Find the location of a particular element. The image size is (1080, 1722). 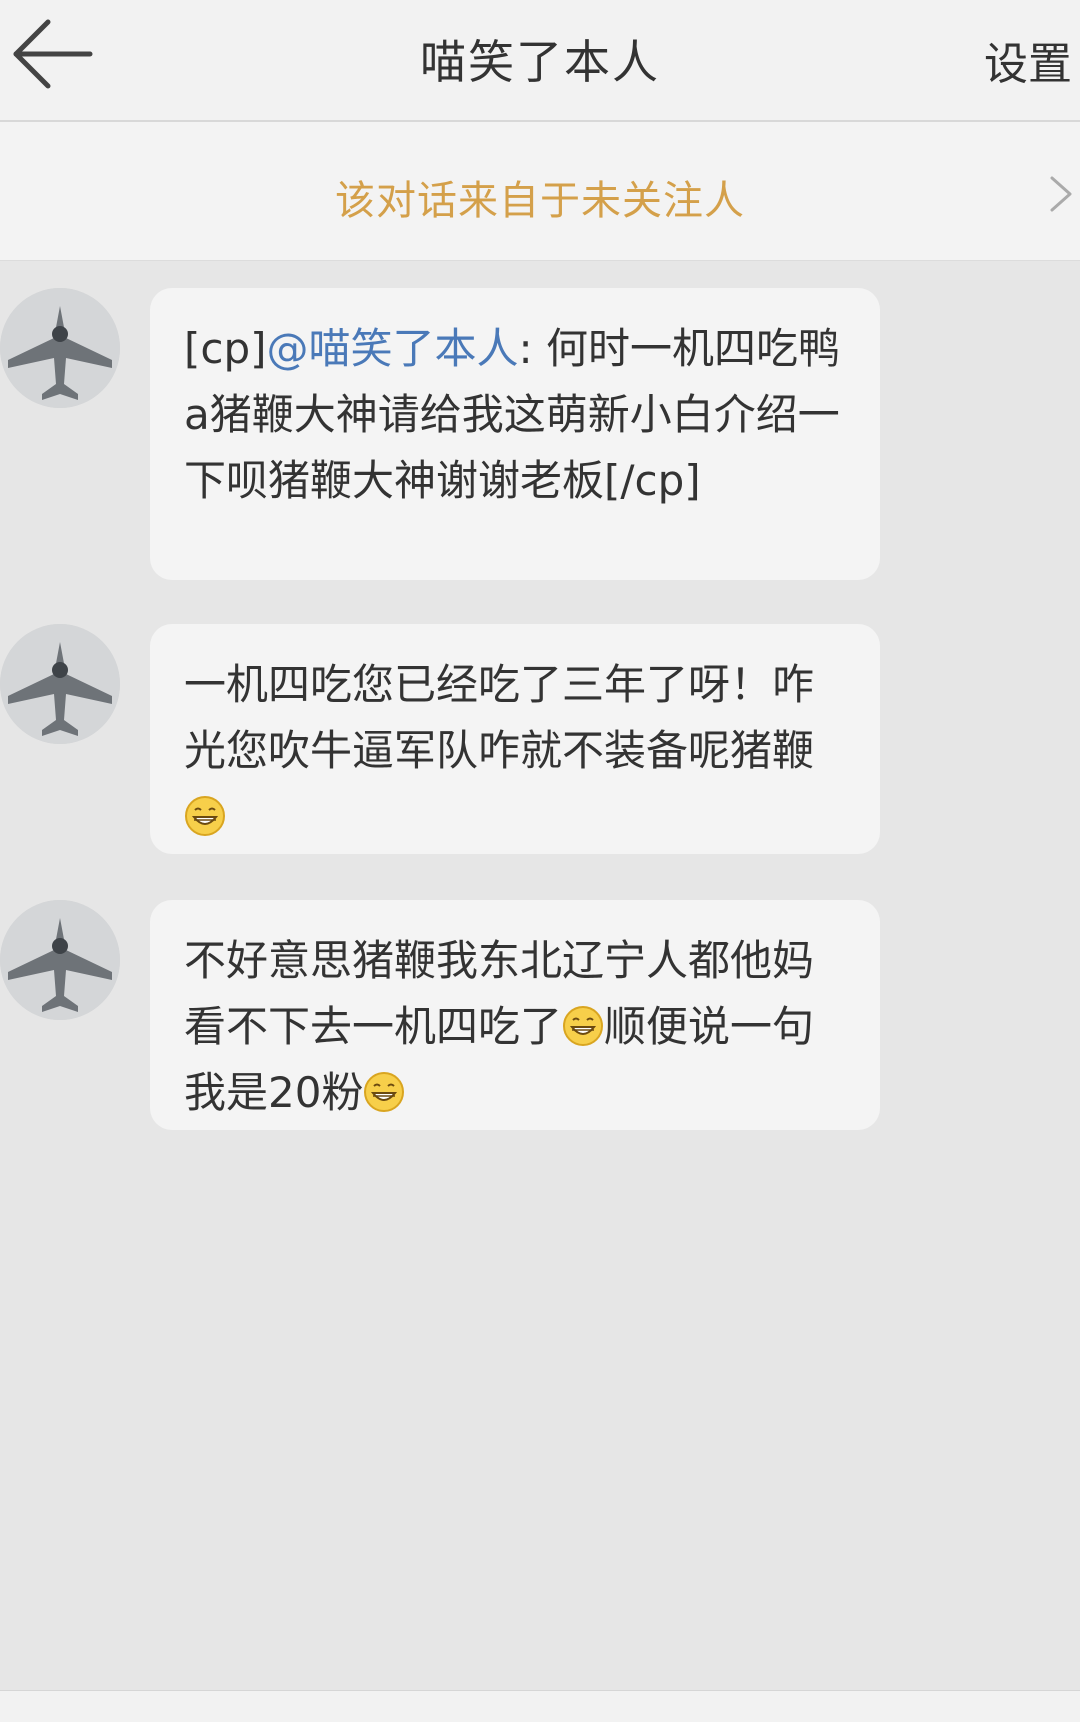

unfollowed-notice-bar: 该对话来自于未关注人 is located at coordinates (540, 191).